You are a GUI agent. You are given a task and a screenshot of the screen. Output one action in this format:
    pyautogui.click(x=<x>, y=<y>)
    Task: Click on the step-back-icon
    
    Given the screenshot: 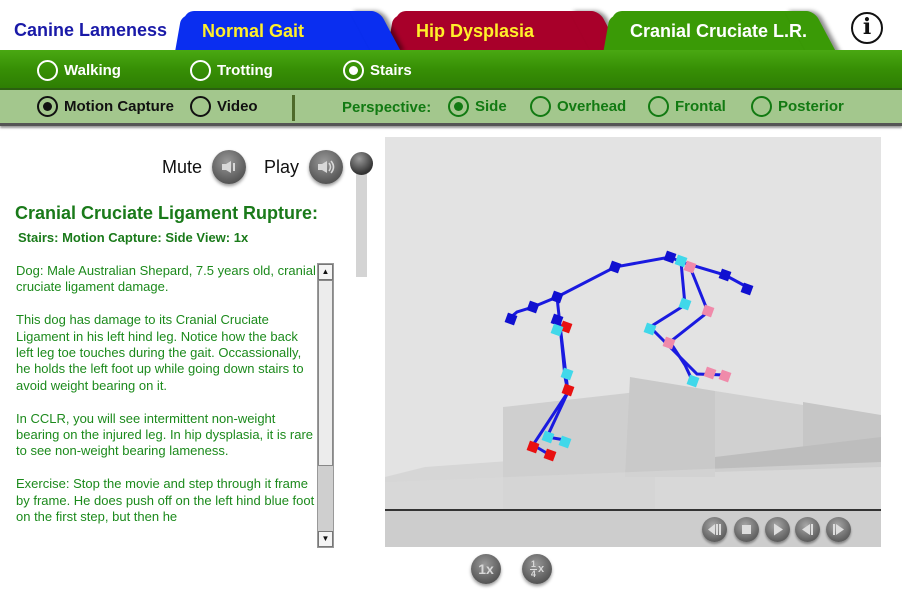 What is the action you would take?
    pyautogui.click(x=807, y=529)
    